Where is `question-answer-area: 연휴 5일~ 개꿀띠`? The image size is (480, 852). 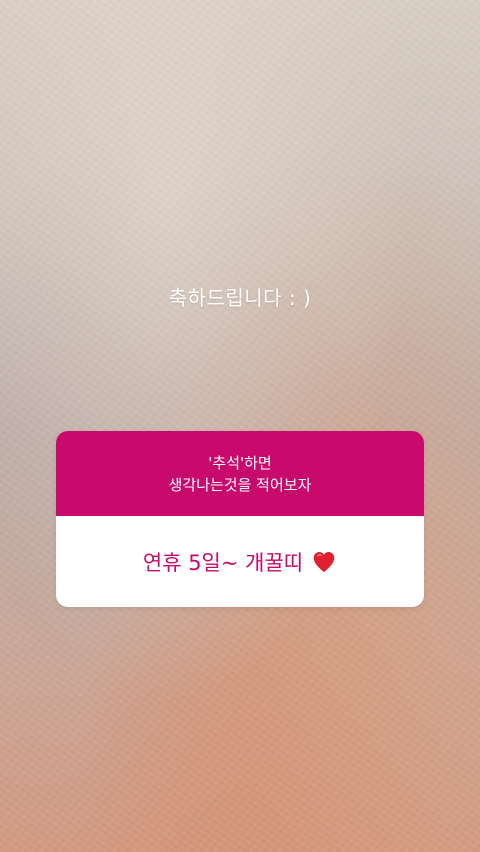
question-answer-area: 연휴 5일~ 개꿀띠 is located at coordinates (240, 561).